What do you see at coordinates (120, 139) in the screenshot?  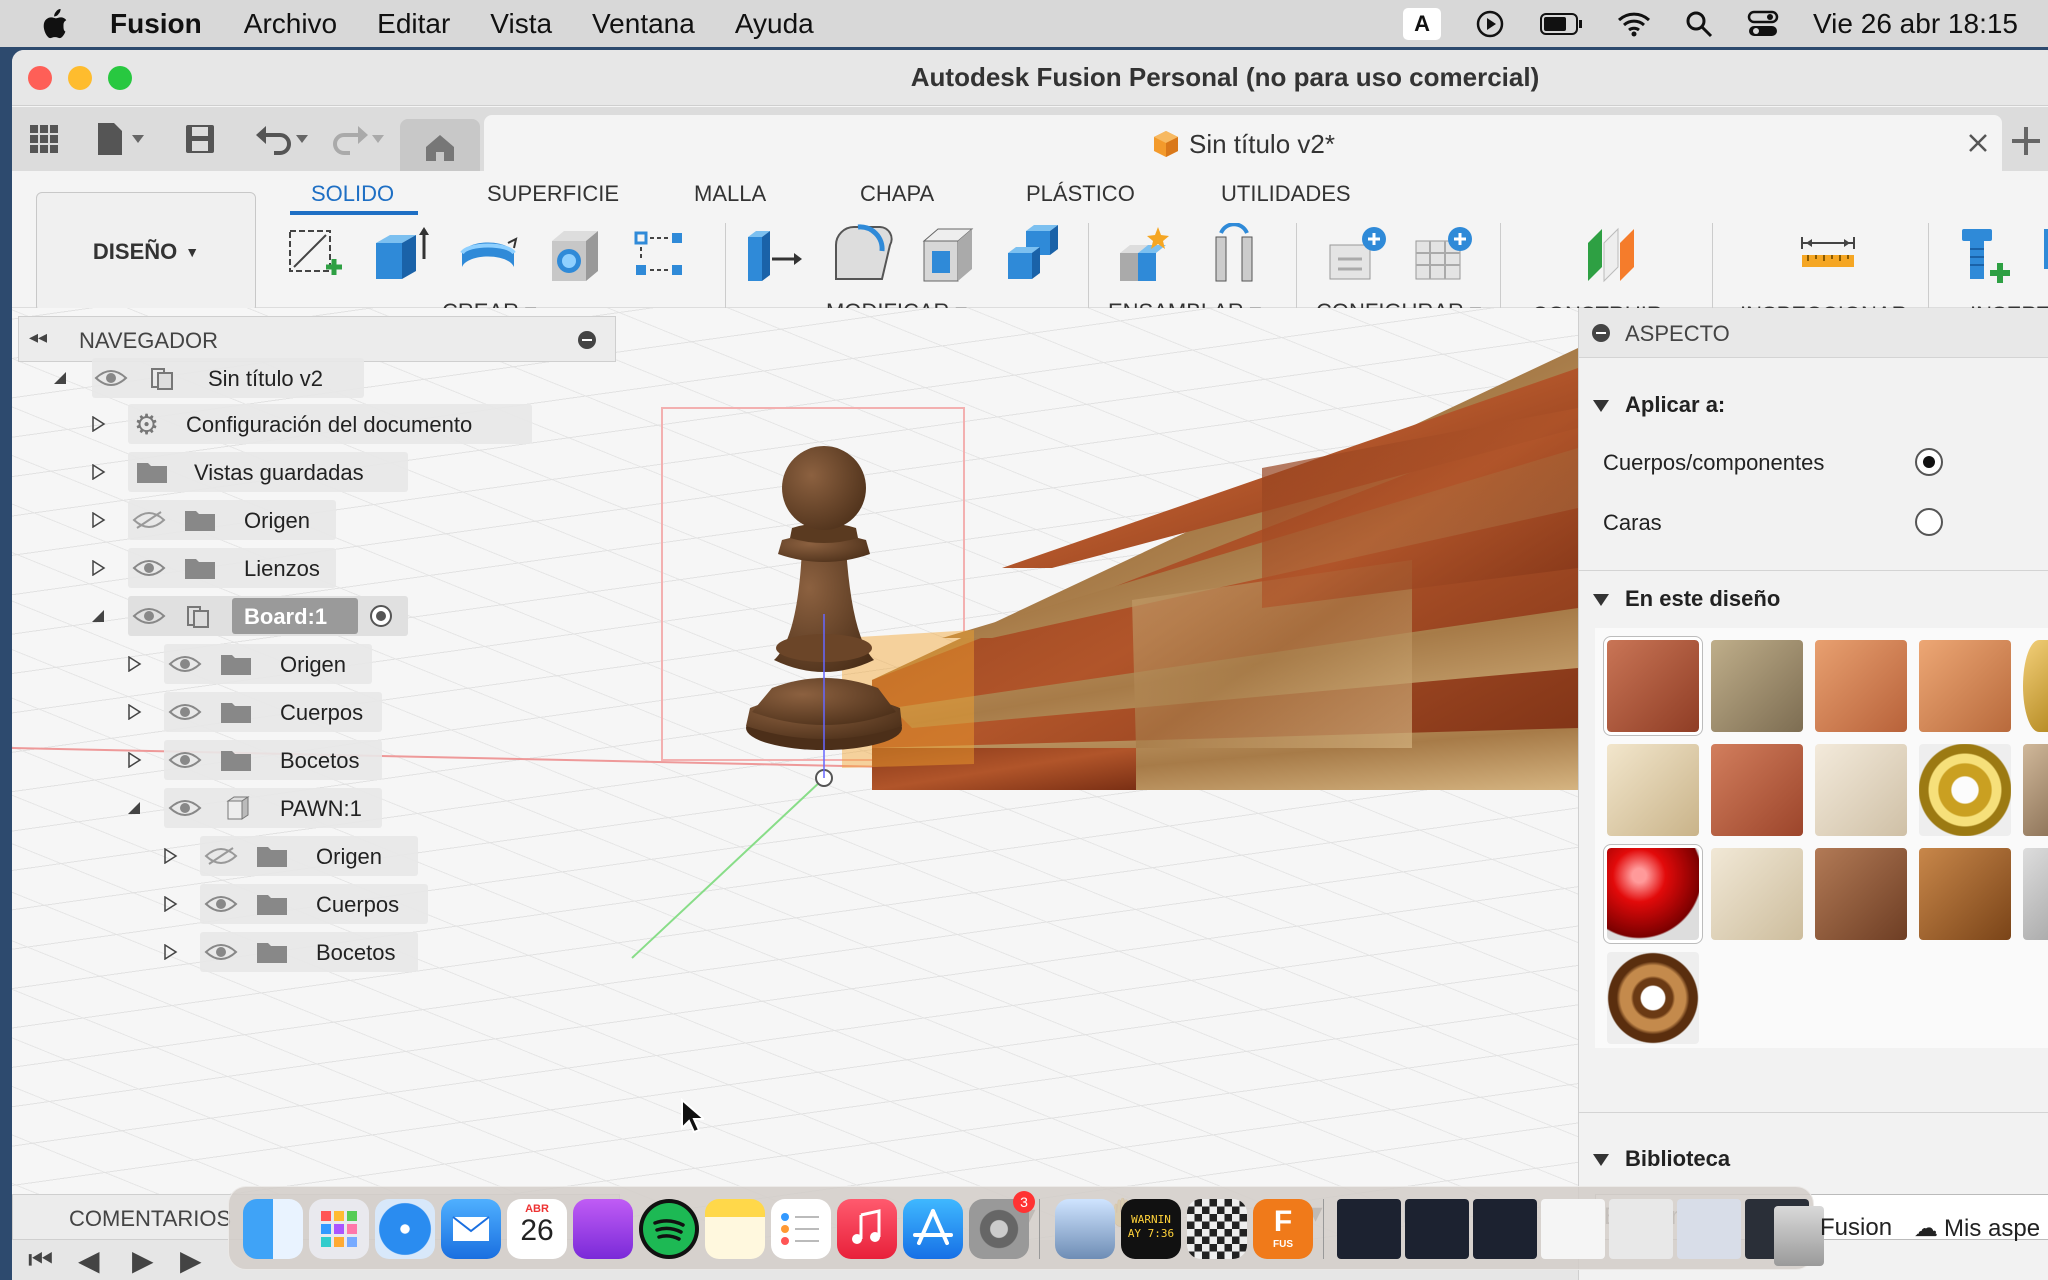 I see `file-menu-icon` at bounding box center [120, 139].